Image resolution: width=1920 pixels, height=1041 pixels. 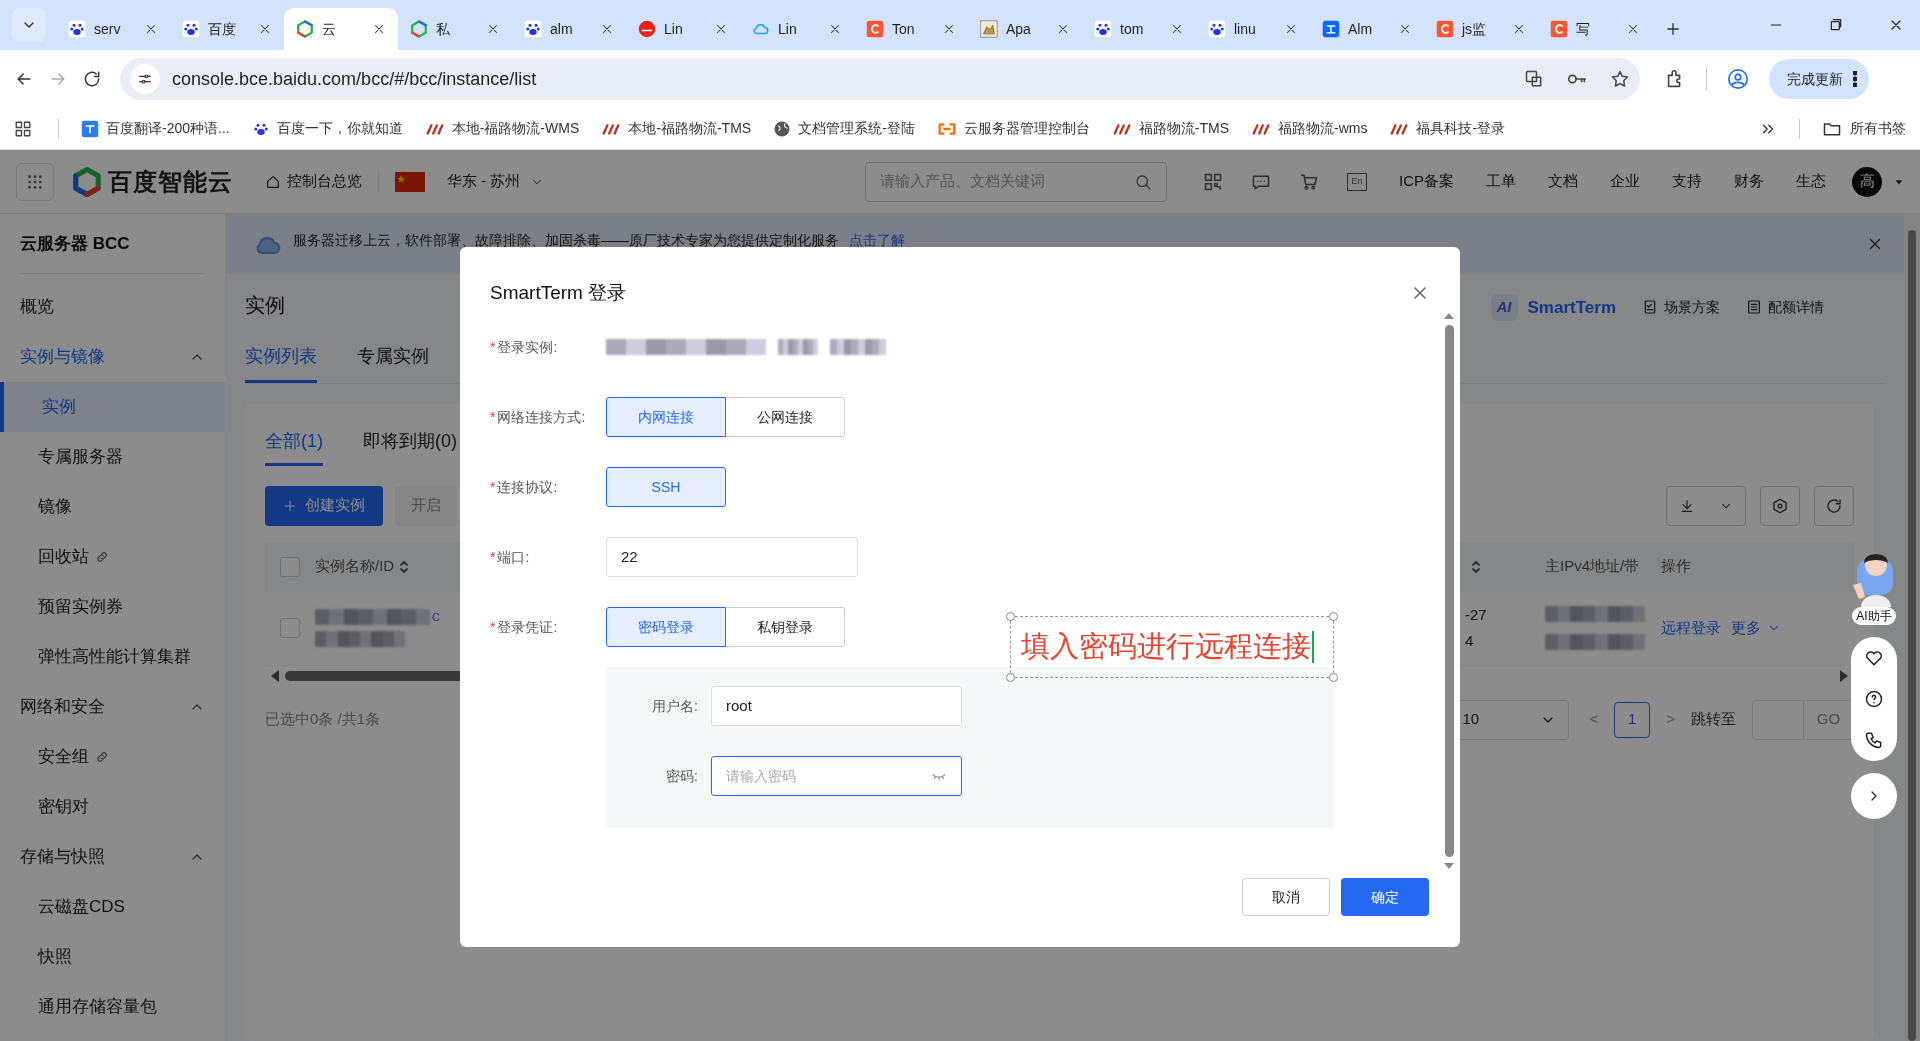 What do you see at coordinates (1213, 181) in the screenshot?
I see `qr-code-icon` at bounding box center [1213, 181].